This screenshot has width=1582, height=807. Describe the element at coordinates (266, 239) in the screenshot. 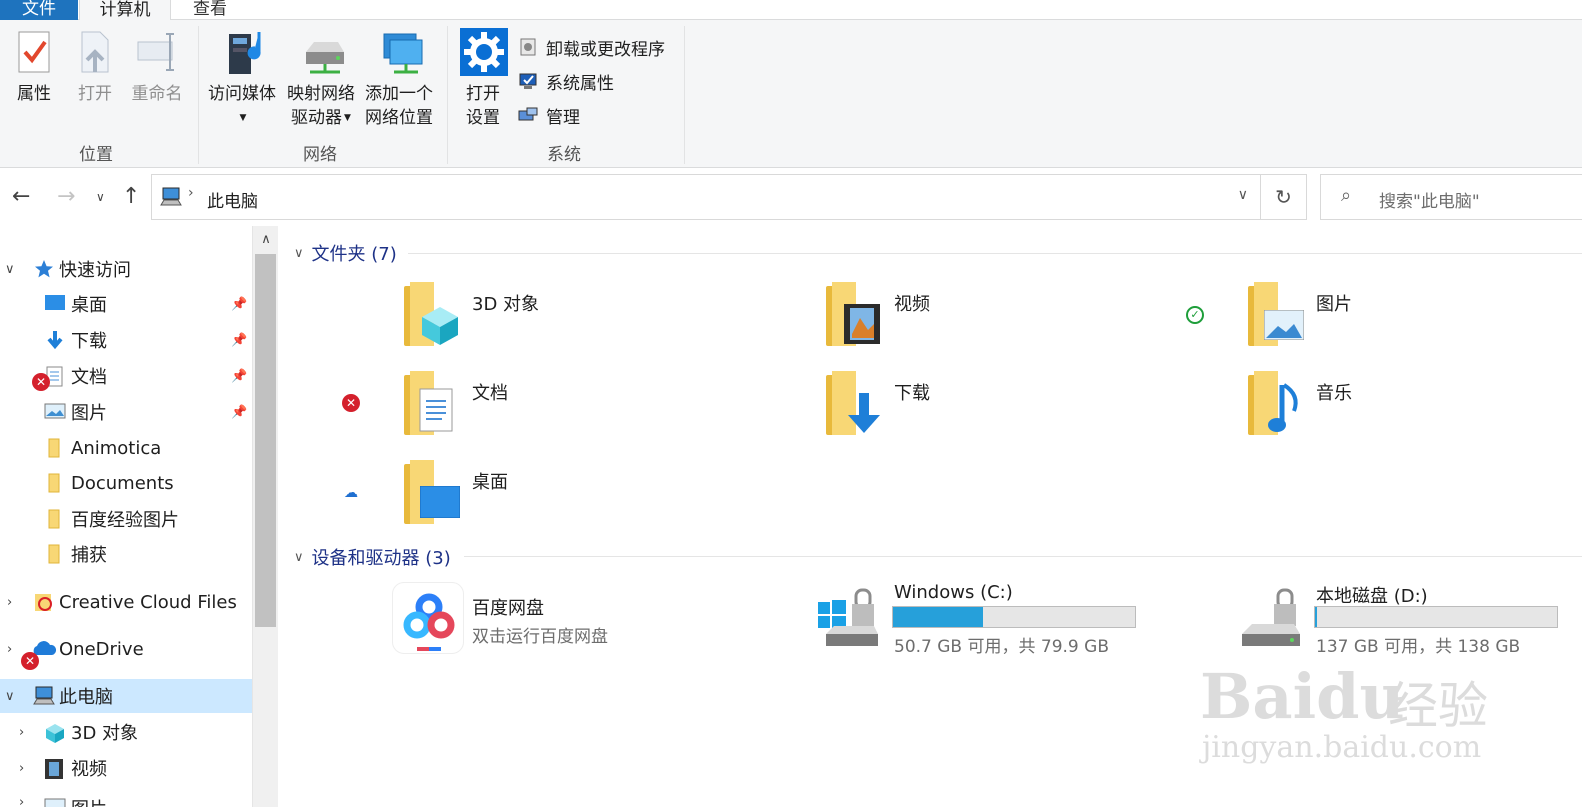

I see `scroll-up-icon: ∧` at that location.